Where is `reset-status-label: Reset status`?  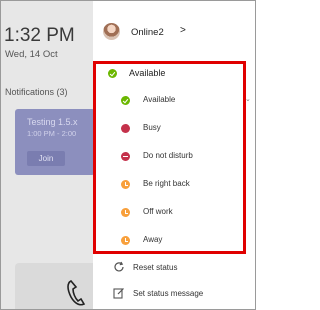
reset-status-label: Reset status is located at coordinates (155, 267).